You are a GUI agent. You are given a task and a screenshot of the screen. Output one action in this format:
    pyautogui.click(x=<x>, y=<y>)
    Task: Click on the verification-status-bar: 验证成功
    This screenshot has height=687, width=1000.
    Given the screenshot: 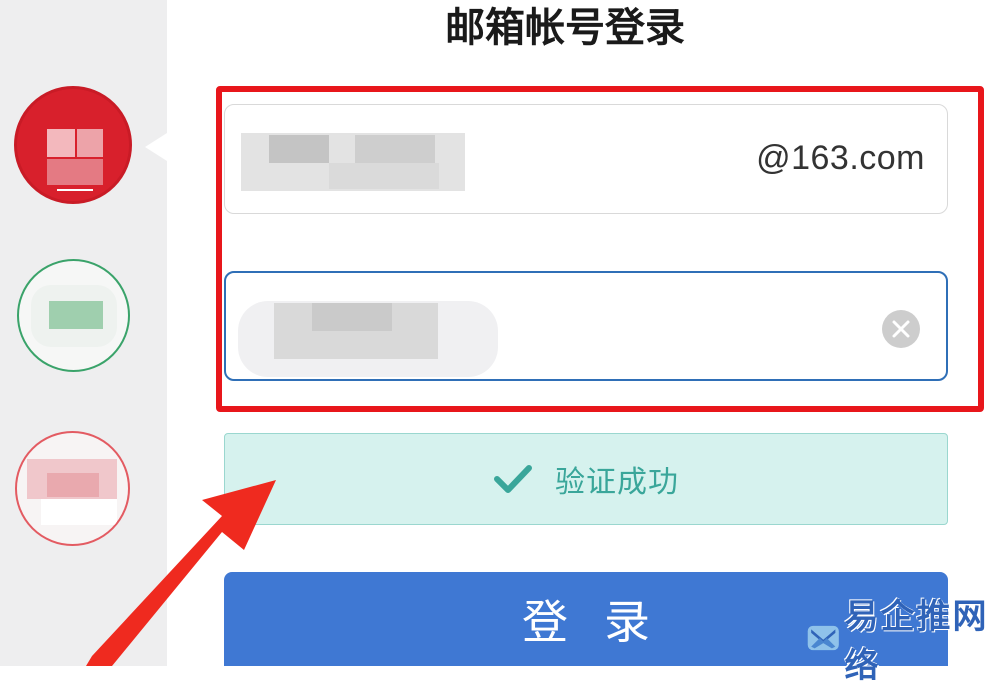 What is the action you would take?
    pyautogui.click(x=586, y=479)
    